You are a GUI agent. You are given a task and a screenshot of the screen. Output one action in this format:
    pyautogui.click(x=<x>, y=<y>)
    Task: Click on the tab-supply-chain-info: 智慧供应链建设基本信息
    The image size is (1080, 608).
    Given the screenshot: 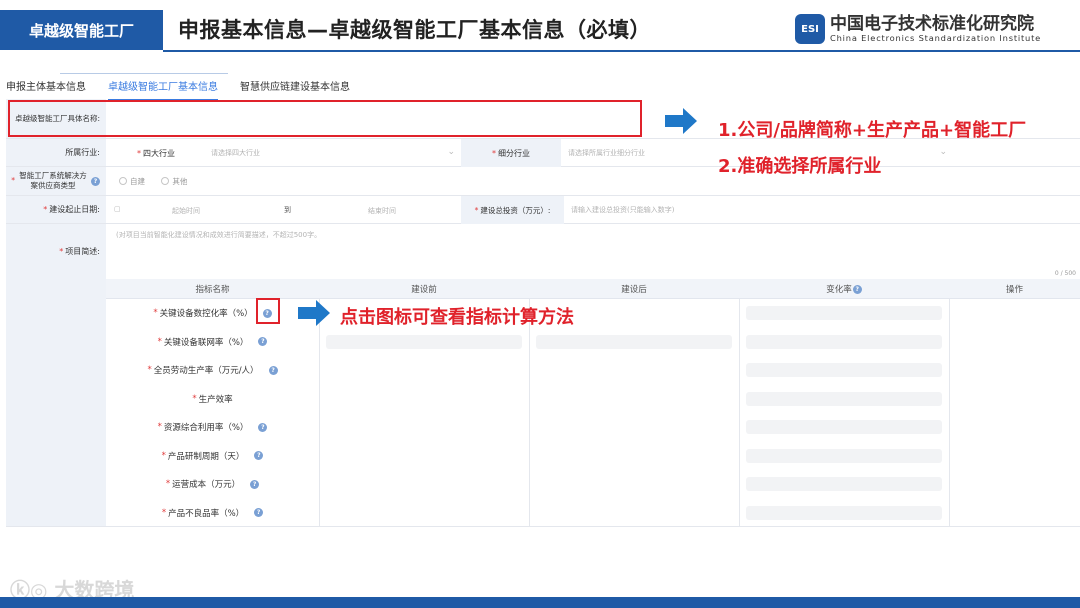 What is the action you would take?
    pyautogui.click(x=295, y=89)
    